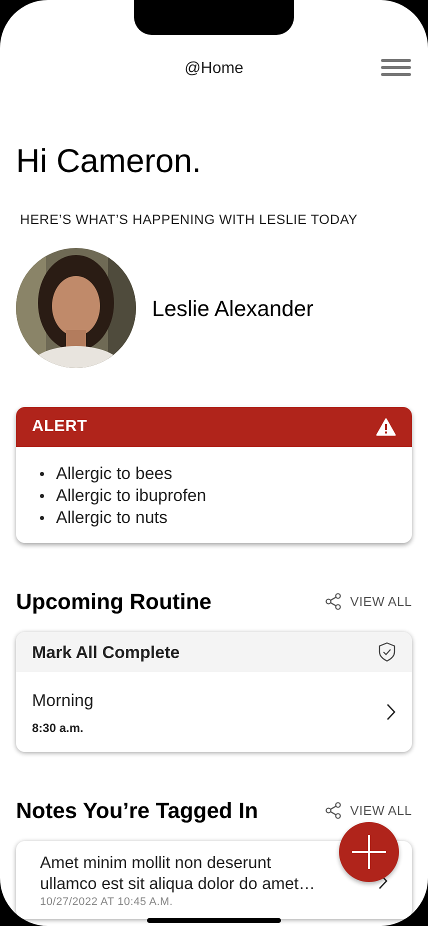 The height and width of the screenshot is (926, 428). I want to click on routine-time: 8:30 a.m., so click(58, 728).